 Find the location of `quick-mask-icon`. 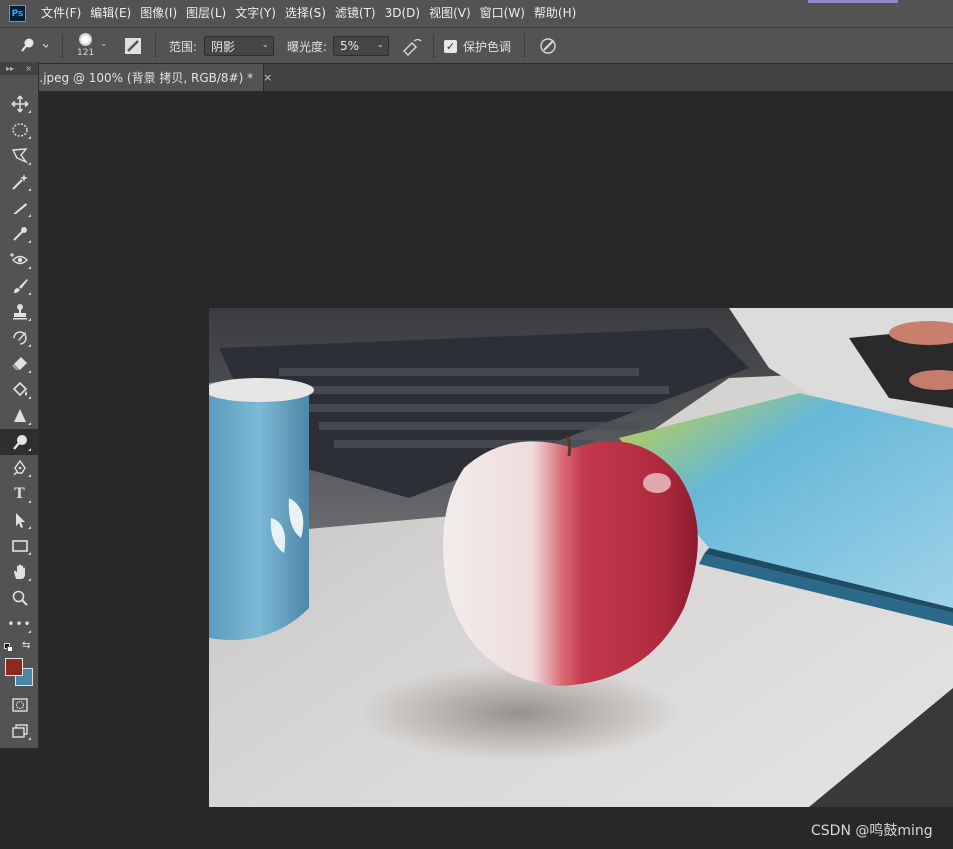

quick-mask-icon is located at coordinates (19, 705).